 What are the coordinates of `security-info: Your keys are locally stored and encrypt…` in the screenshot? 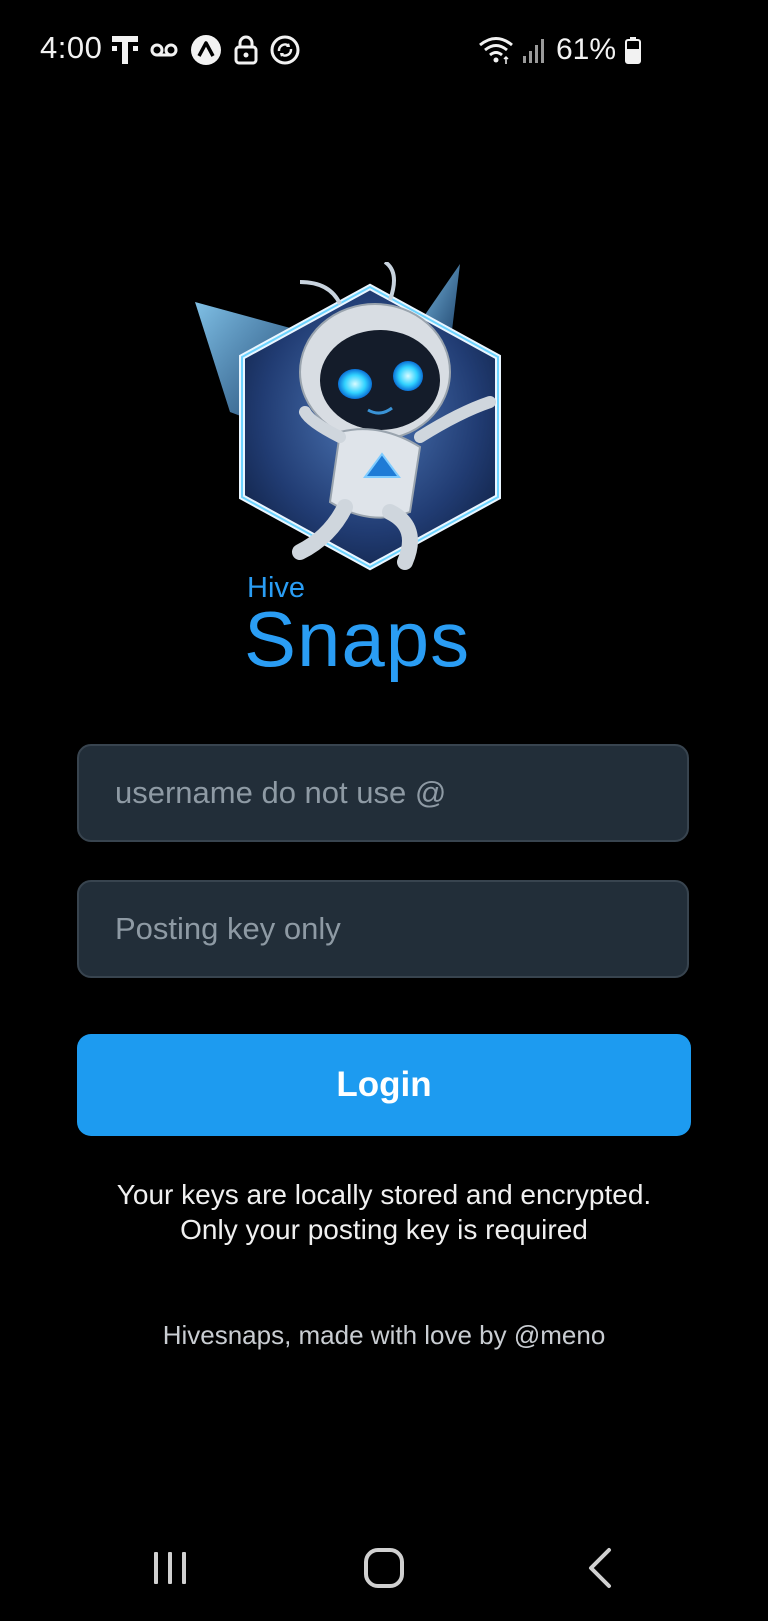 It's located at (384, 1212).